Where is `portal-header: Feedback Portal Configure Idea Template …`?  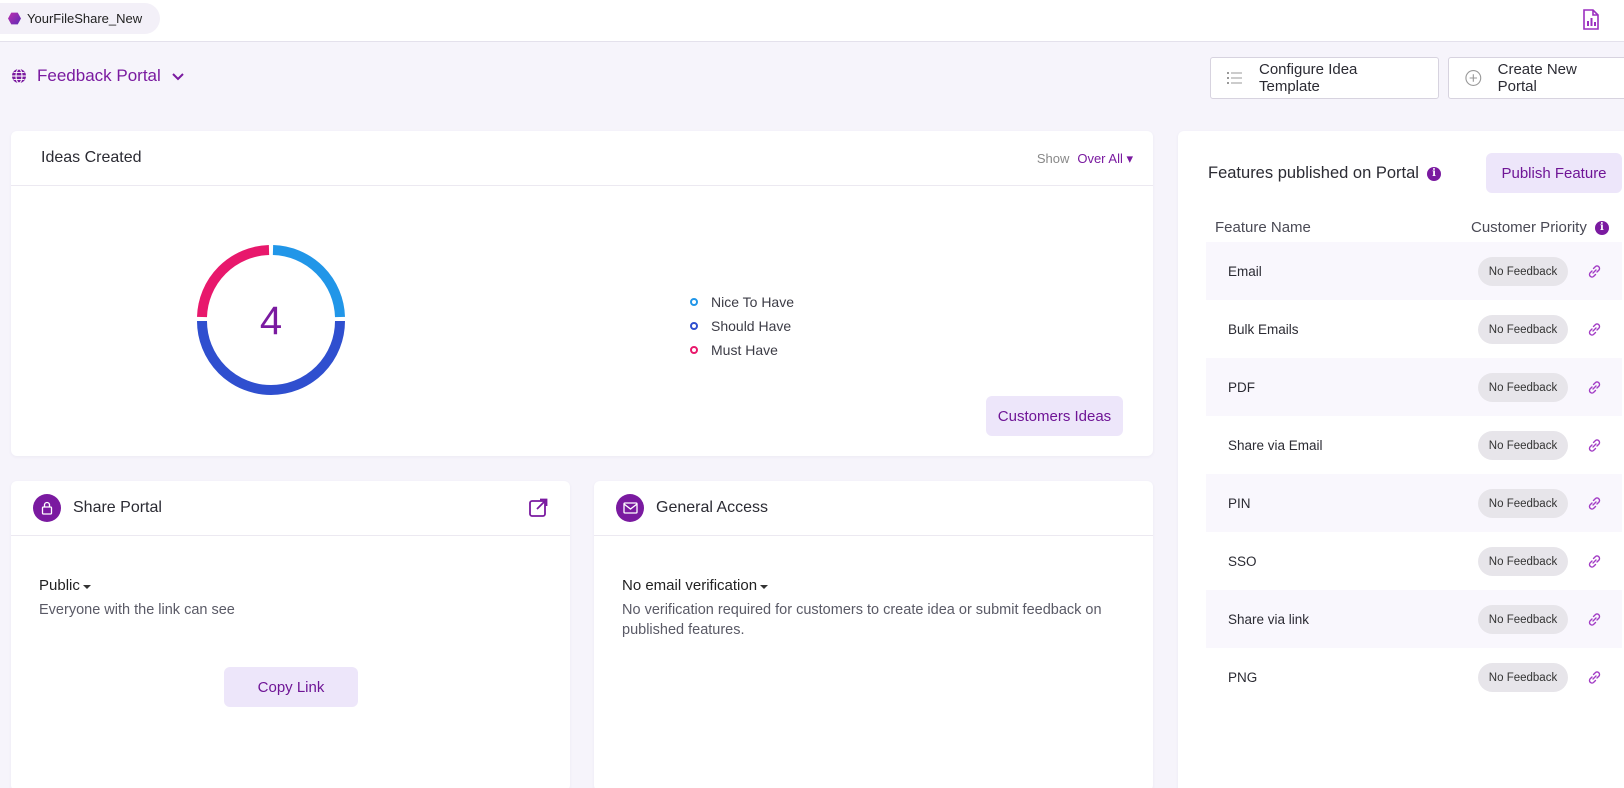 portal-header: Feedback Portal Configure Idea Template … is located at coordinates (812, 78).